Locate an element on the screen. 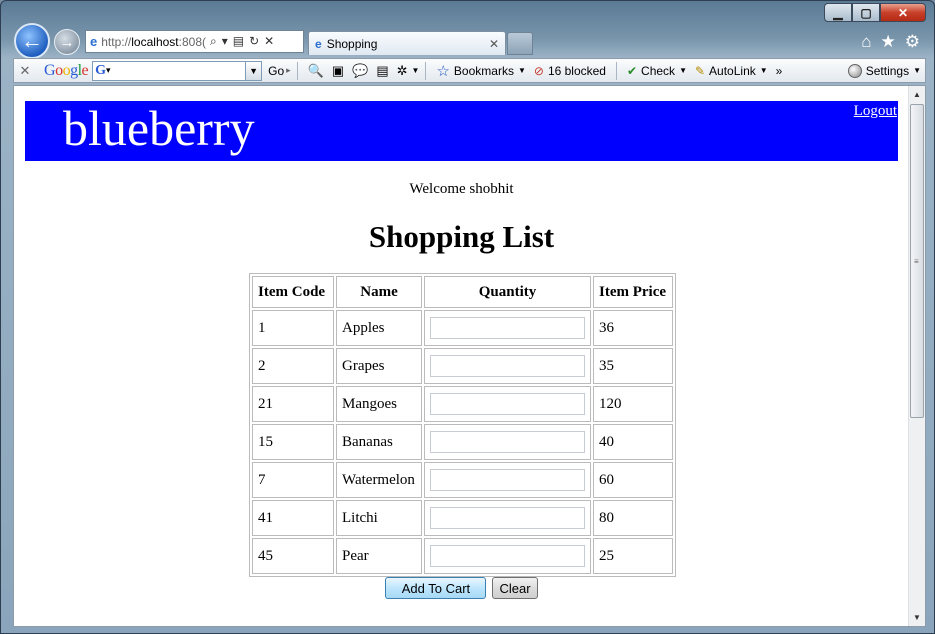 The height and width of the screenshot is (634, 935). blocked-count-label: 16 blocked is located at coordinates (576, 70).